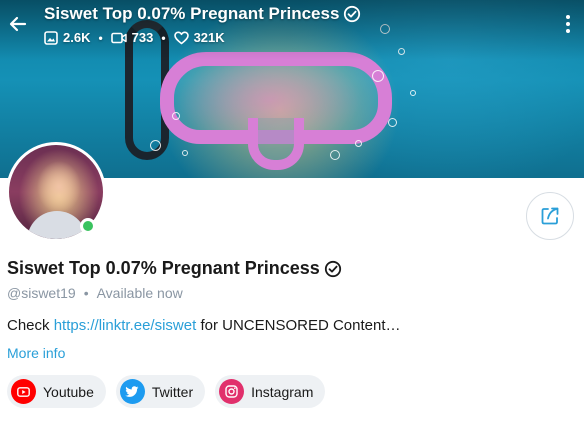 This screenshot has width=584, height=424. I want to click on share-button, so click(550, 216).